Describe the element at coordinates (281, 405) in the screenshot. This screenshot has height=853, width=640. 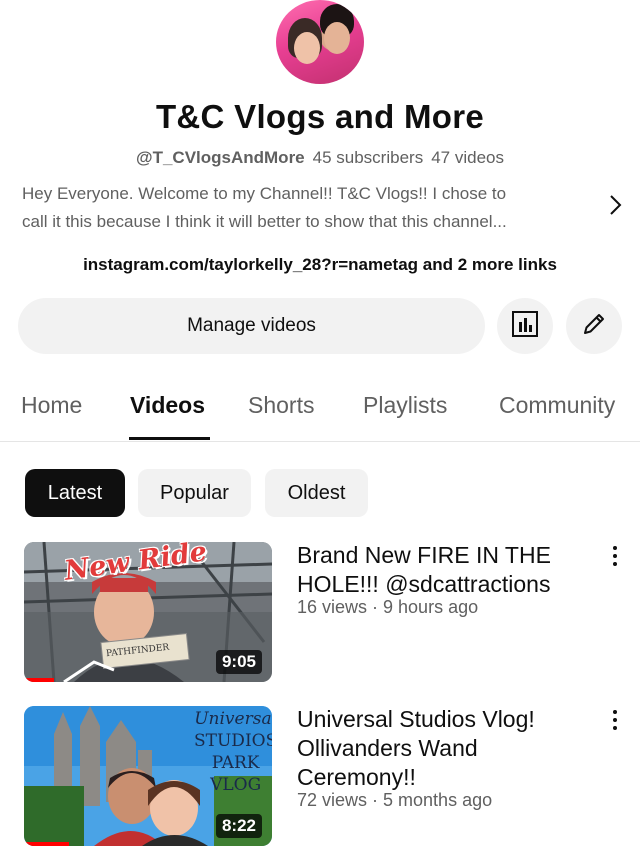
I see `tab-shorts: Shorts` at that location.